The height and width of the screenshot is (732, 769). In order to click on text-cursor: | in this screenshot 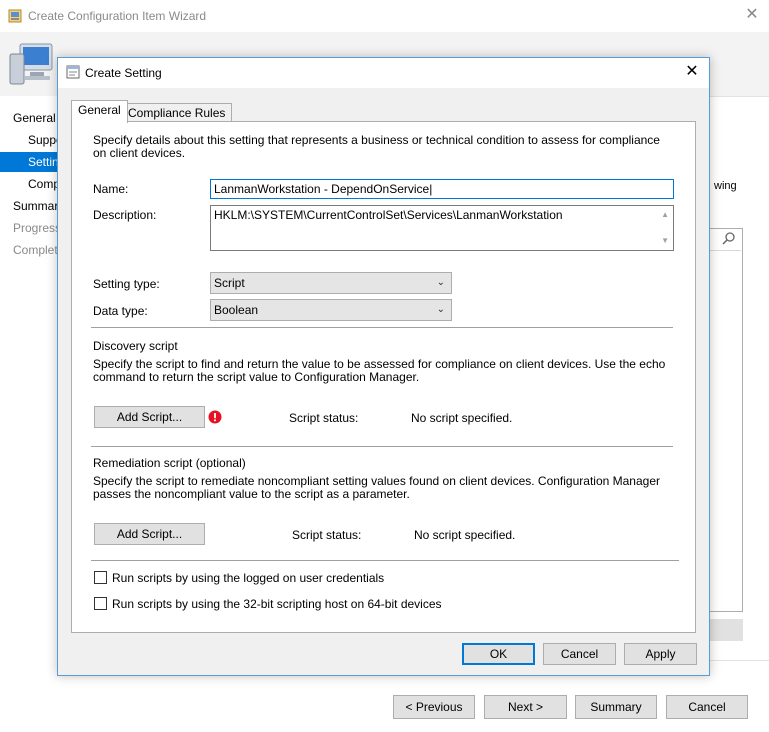, I will do `click(431, 189)`.